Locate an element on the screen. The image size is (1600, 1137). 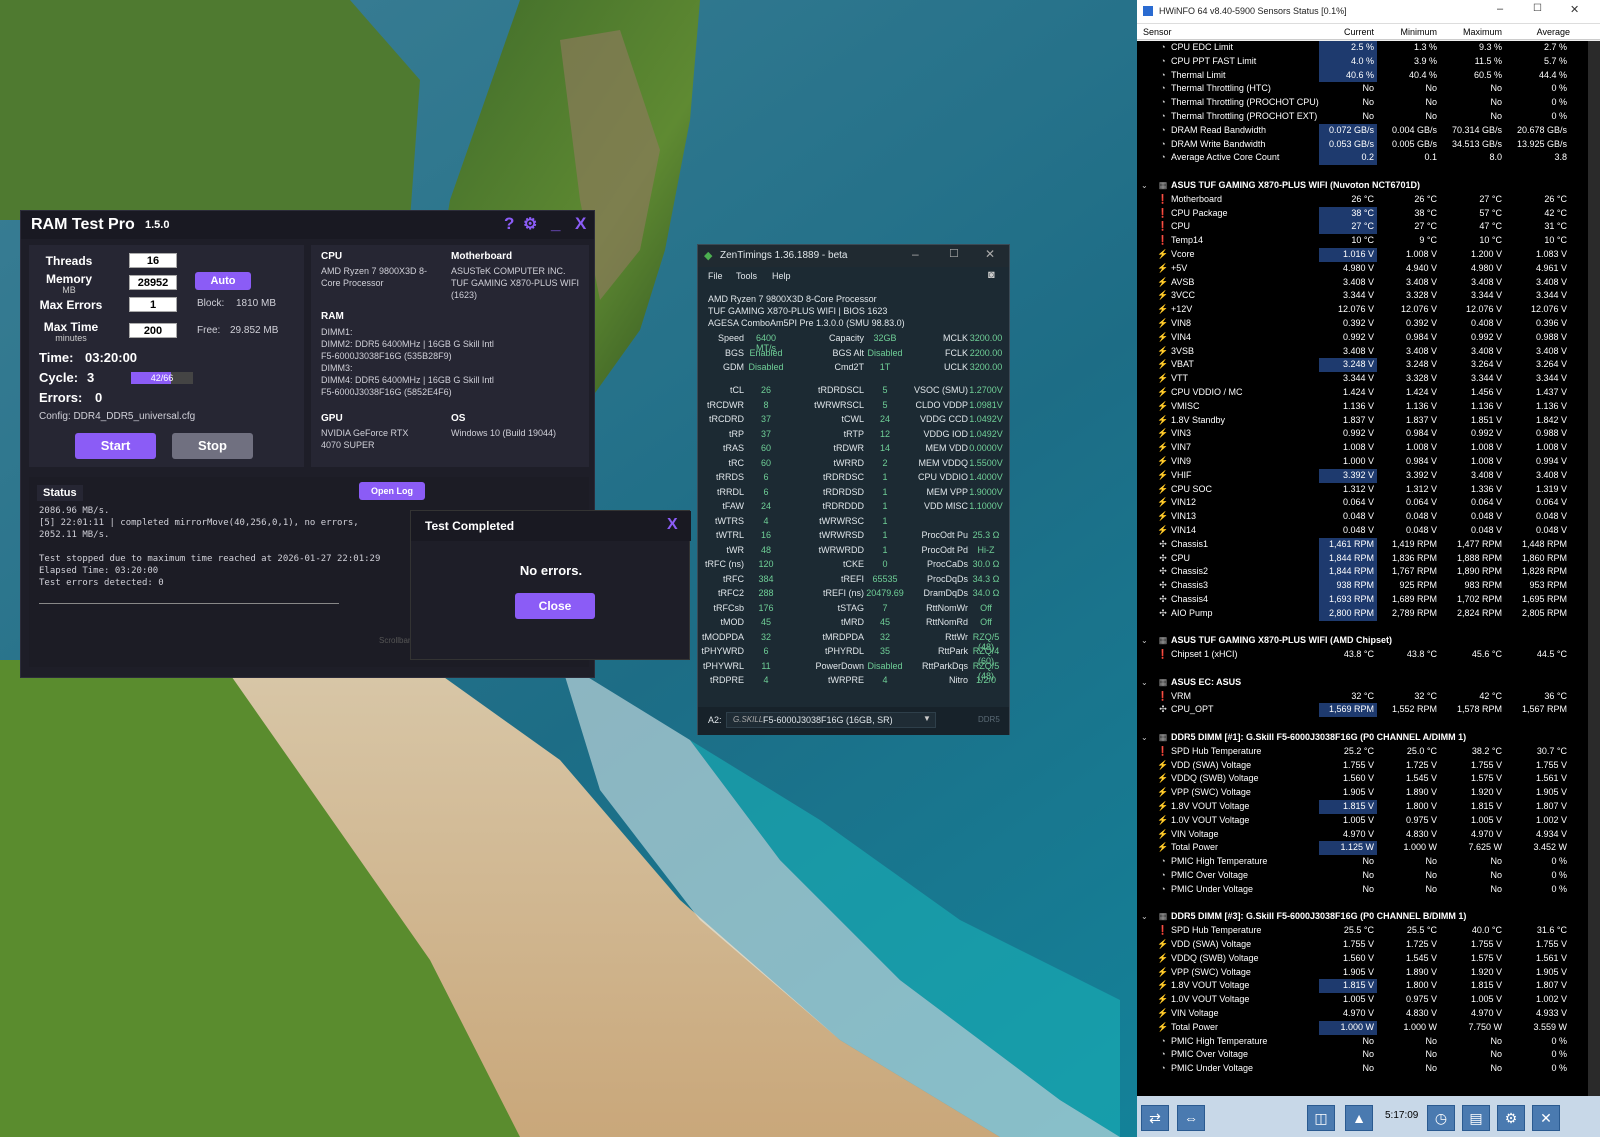
module-select: G.SKILL F5-6000J3038F16G (16GB, SR) ▼ is located at coordinates (831, 720).